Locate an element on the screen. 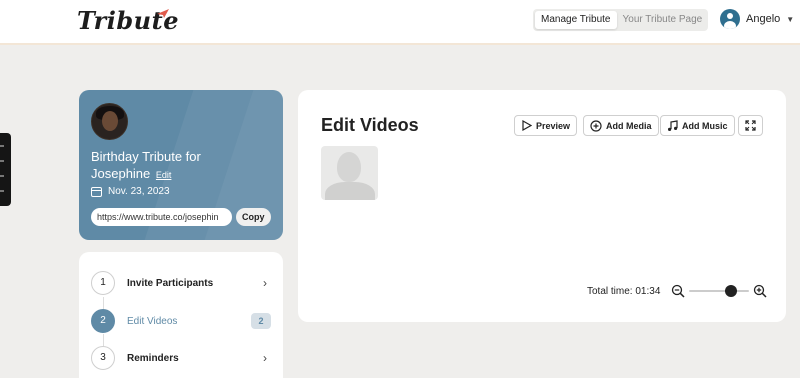 This screenshot has width=800, height=378. zoom-slider-knob is located at coordinates (731, 291).